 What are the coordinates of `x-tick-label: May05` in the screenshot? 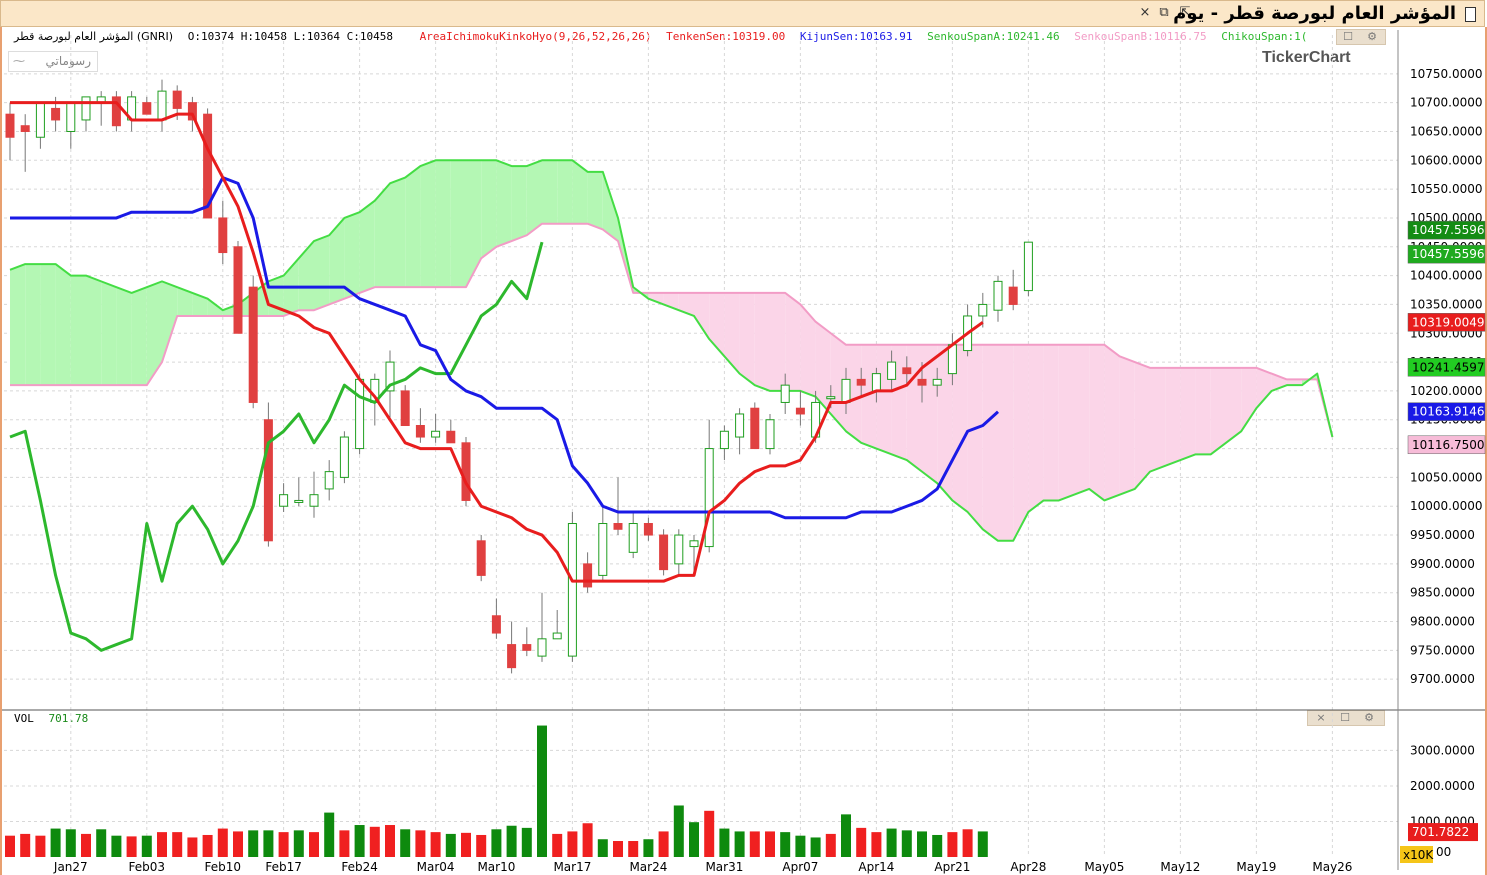 It's located at (1104, 867).